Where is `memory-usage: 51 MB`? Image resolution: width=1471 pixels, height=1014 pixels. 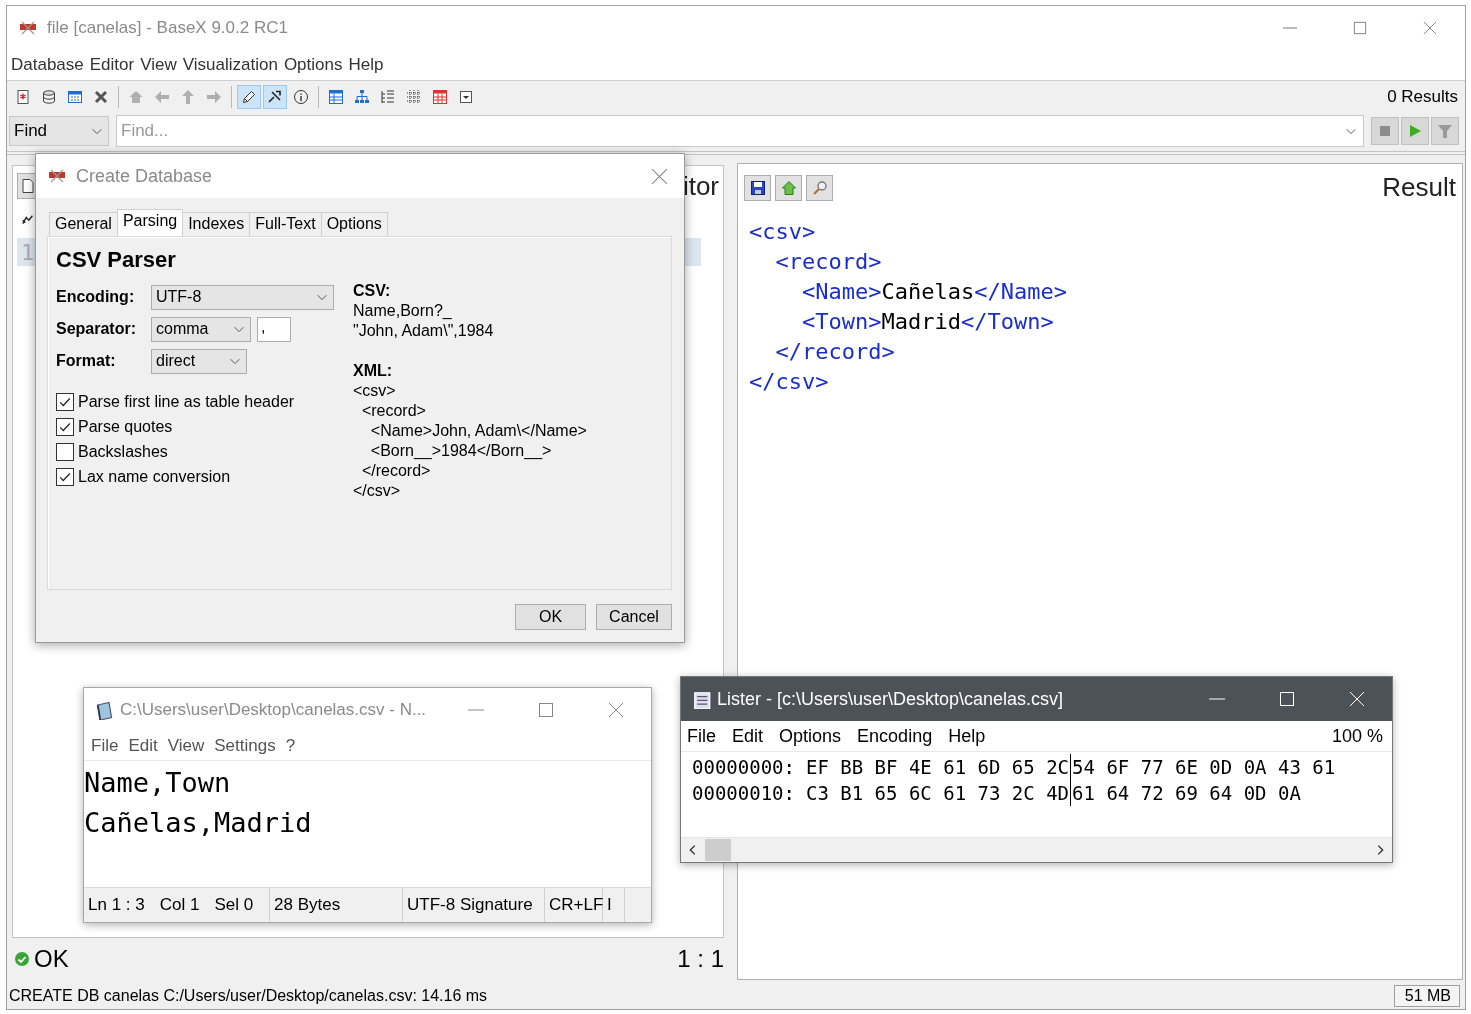
memory-usage: 51 MB is located at coordinates (1426, 996).